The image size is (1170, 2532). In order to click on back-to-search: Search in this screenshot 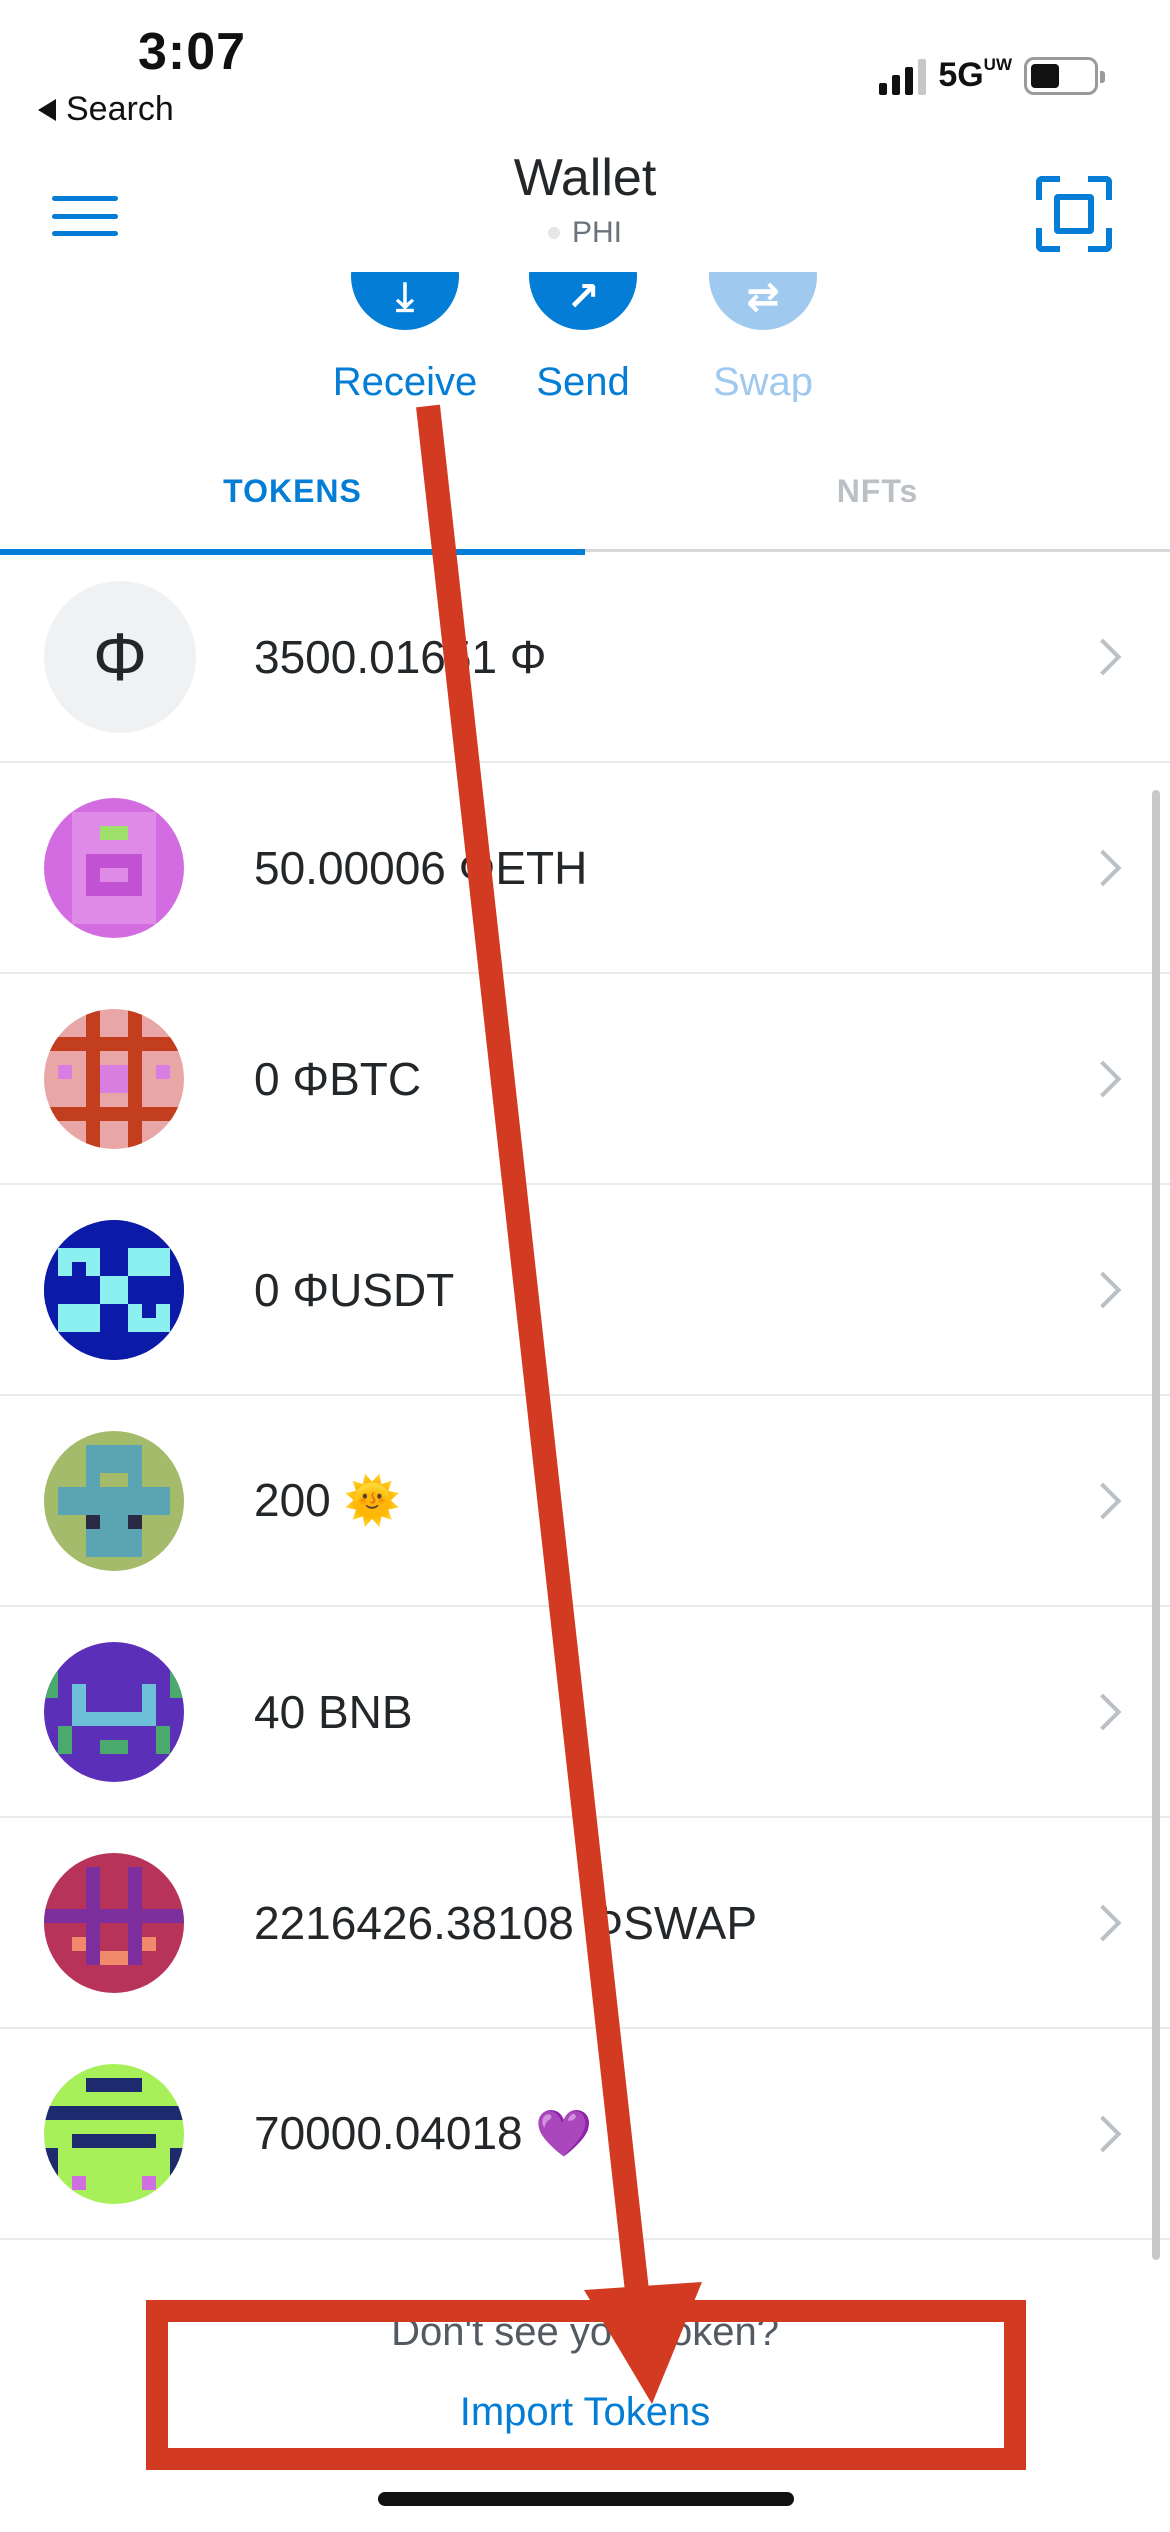, I will do `click(106, 109)`.